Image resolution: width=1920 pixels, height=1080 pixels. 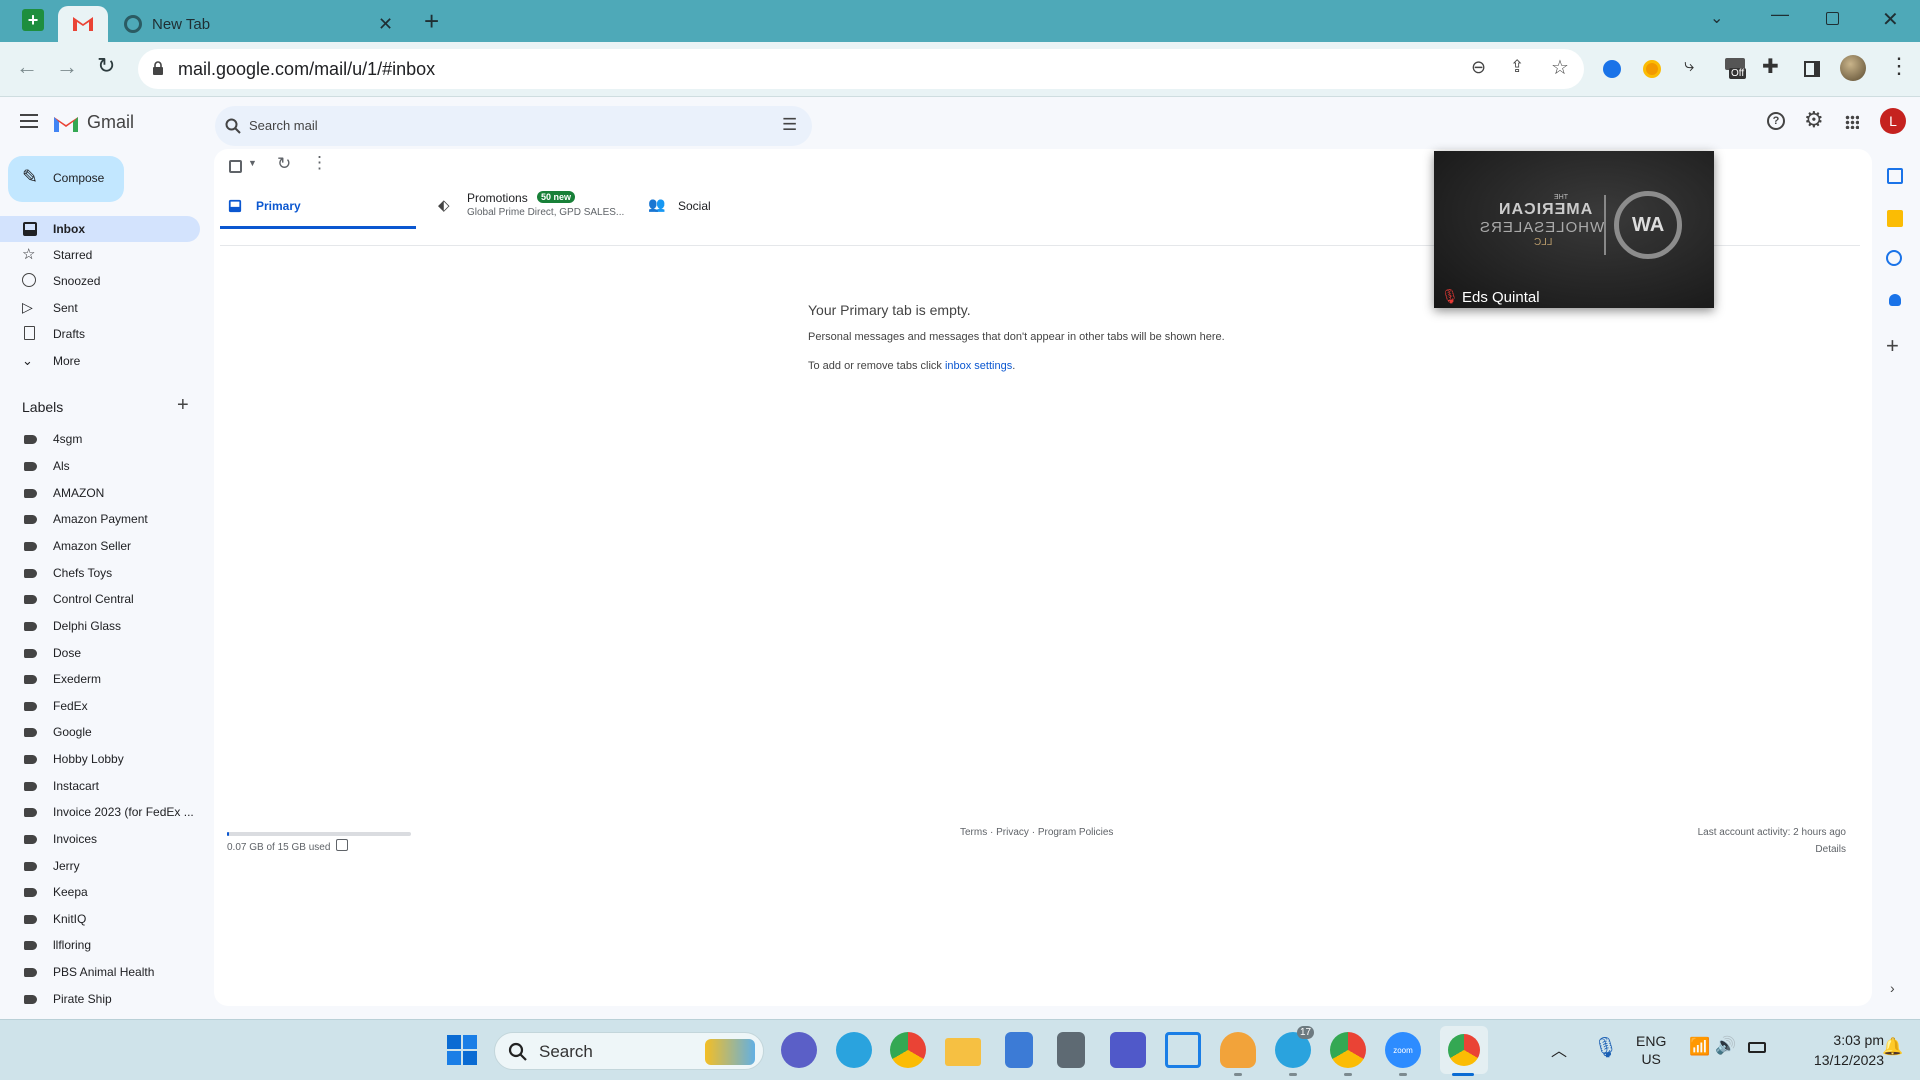 What do you see at coordinates (978, 366) in the screenshot?
I see `inbox-settings-link: inbox settings` at bounding box center [978, 366].